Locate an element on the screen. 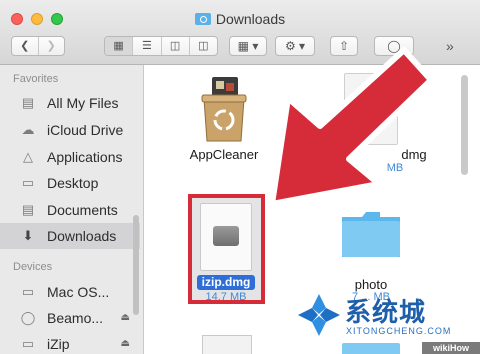 The height and width of the screenshot is (354, 480). wikihow-badge: wikiHow is located at coordinates (451, 348).